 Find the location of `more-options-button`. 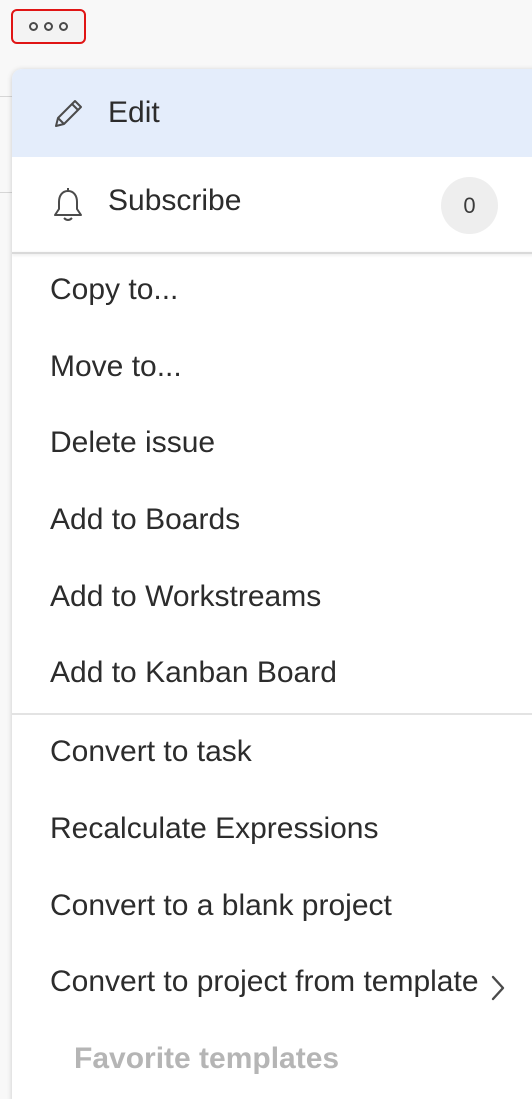

more-options-button is located at coordinates (48, 26).